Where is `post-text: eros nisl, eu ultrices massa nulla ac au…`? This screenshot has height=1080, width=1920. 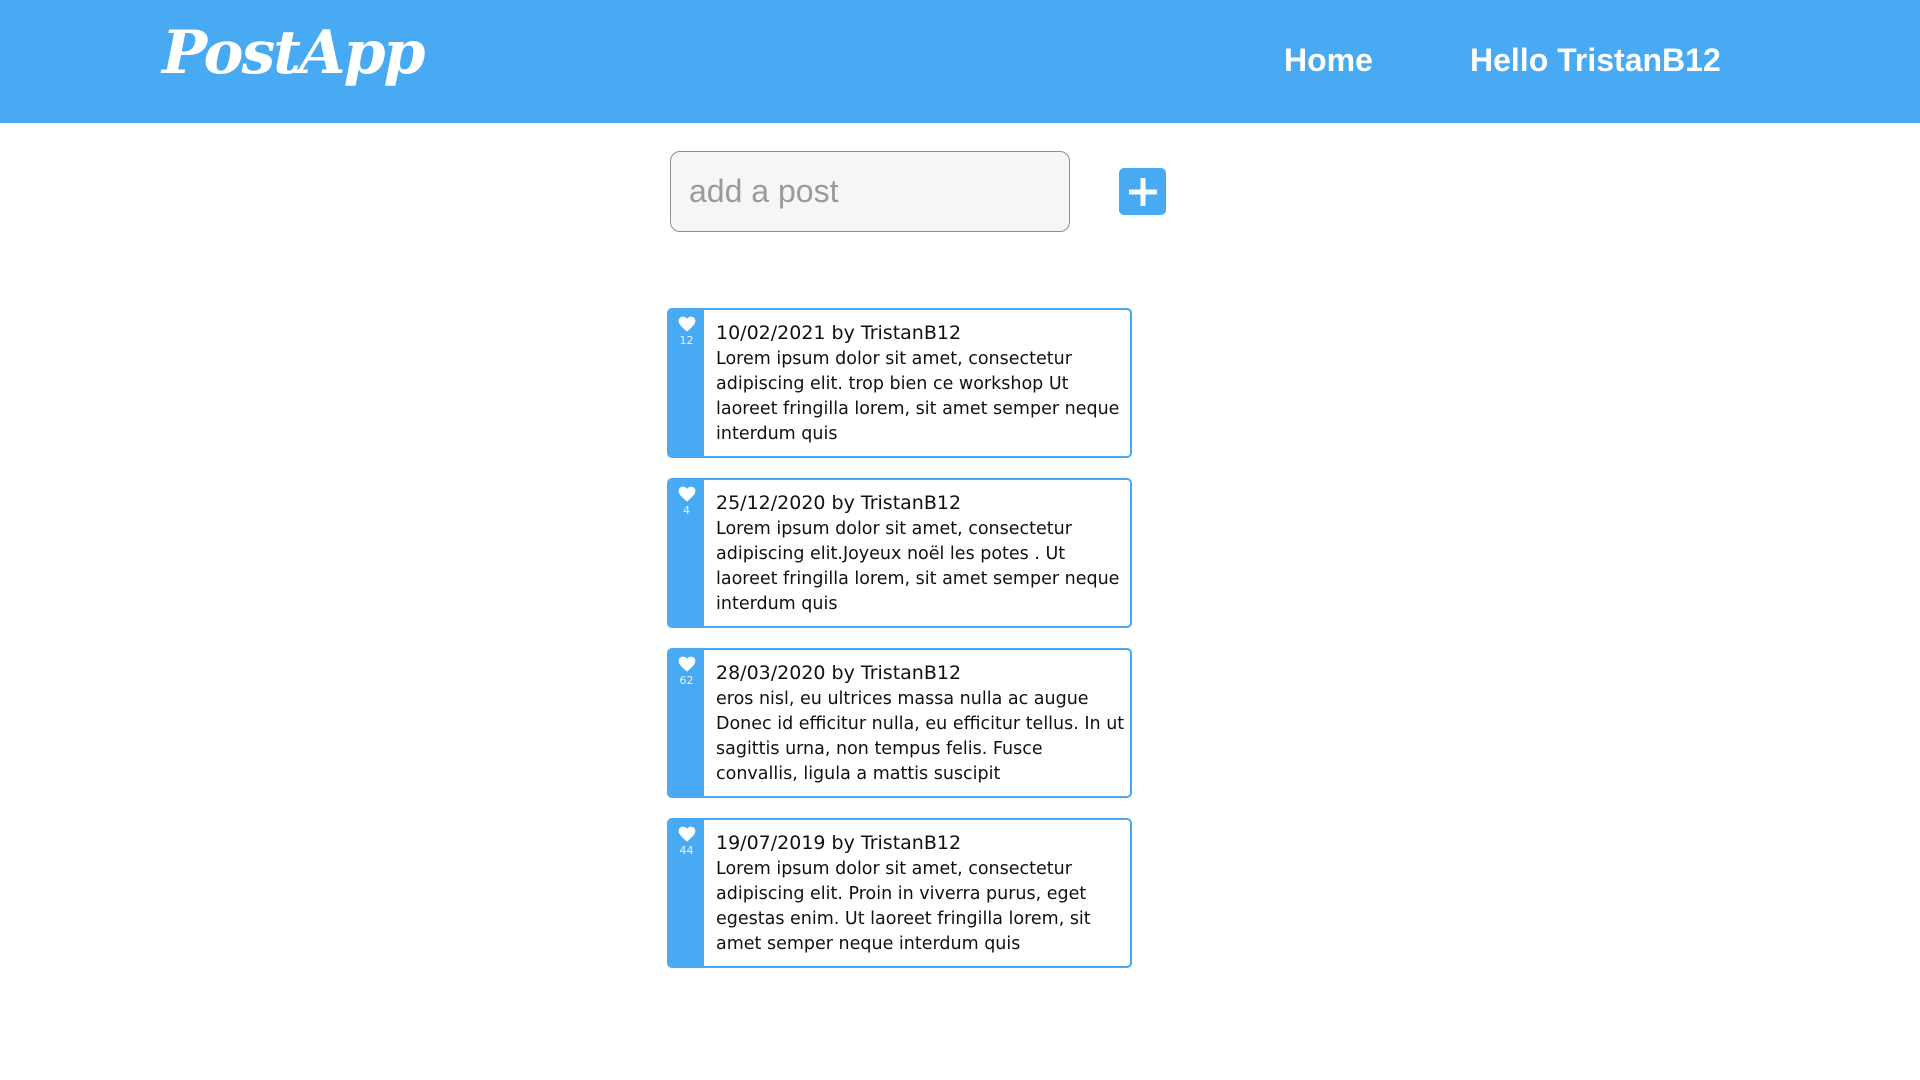 post-text: eros nisl, eu ultrices massa nulla ac au… is located at coordinates (920, 736).